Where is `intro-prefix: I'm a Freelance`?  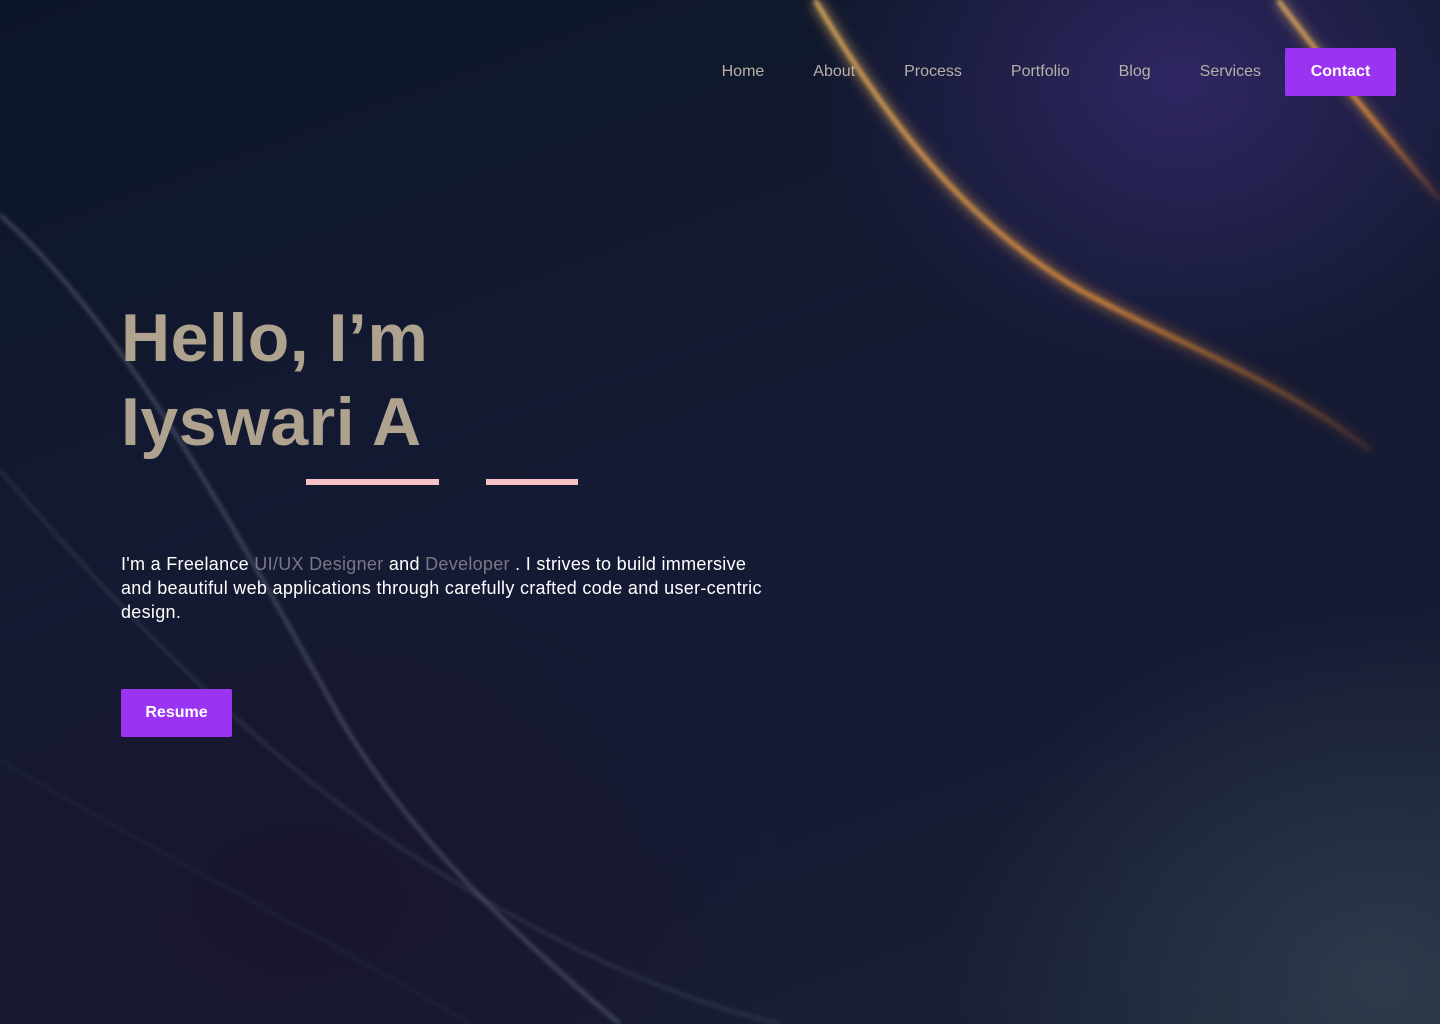
intro-prefix: I'm a Freelance is located at coordinates (188, 564).